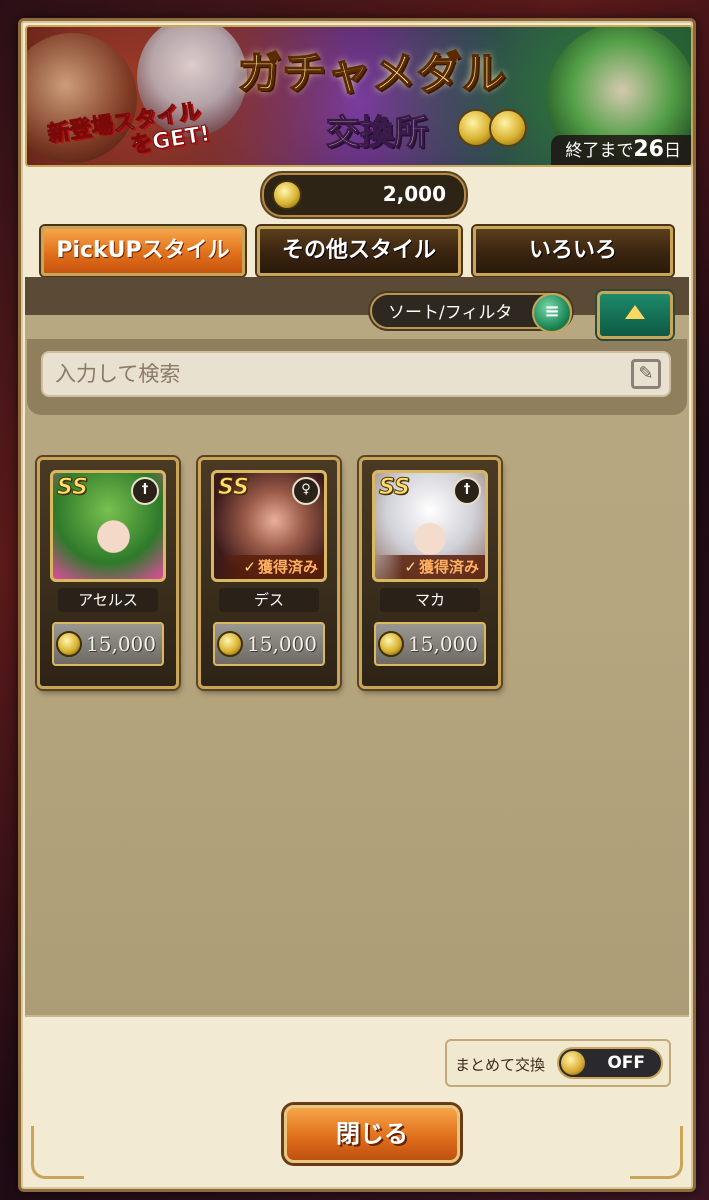 The image size is (709, 1200). What do you see at coordinates (648, 149) in the screenshot?
I see `period-days: 26` at bounding box center [648, 149].